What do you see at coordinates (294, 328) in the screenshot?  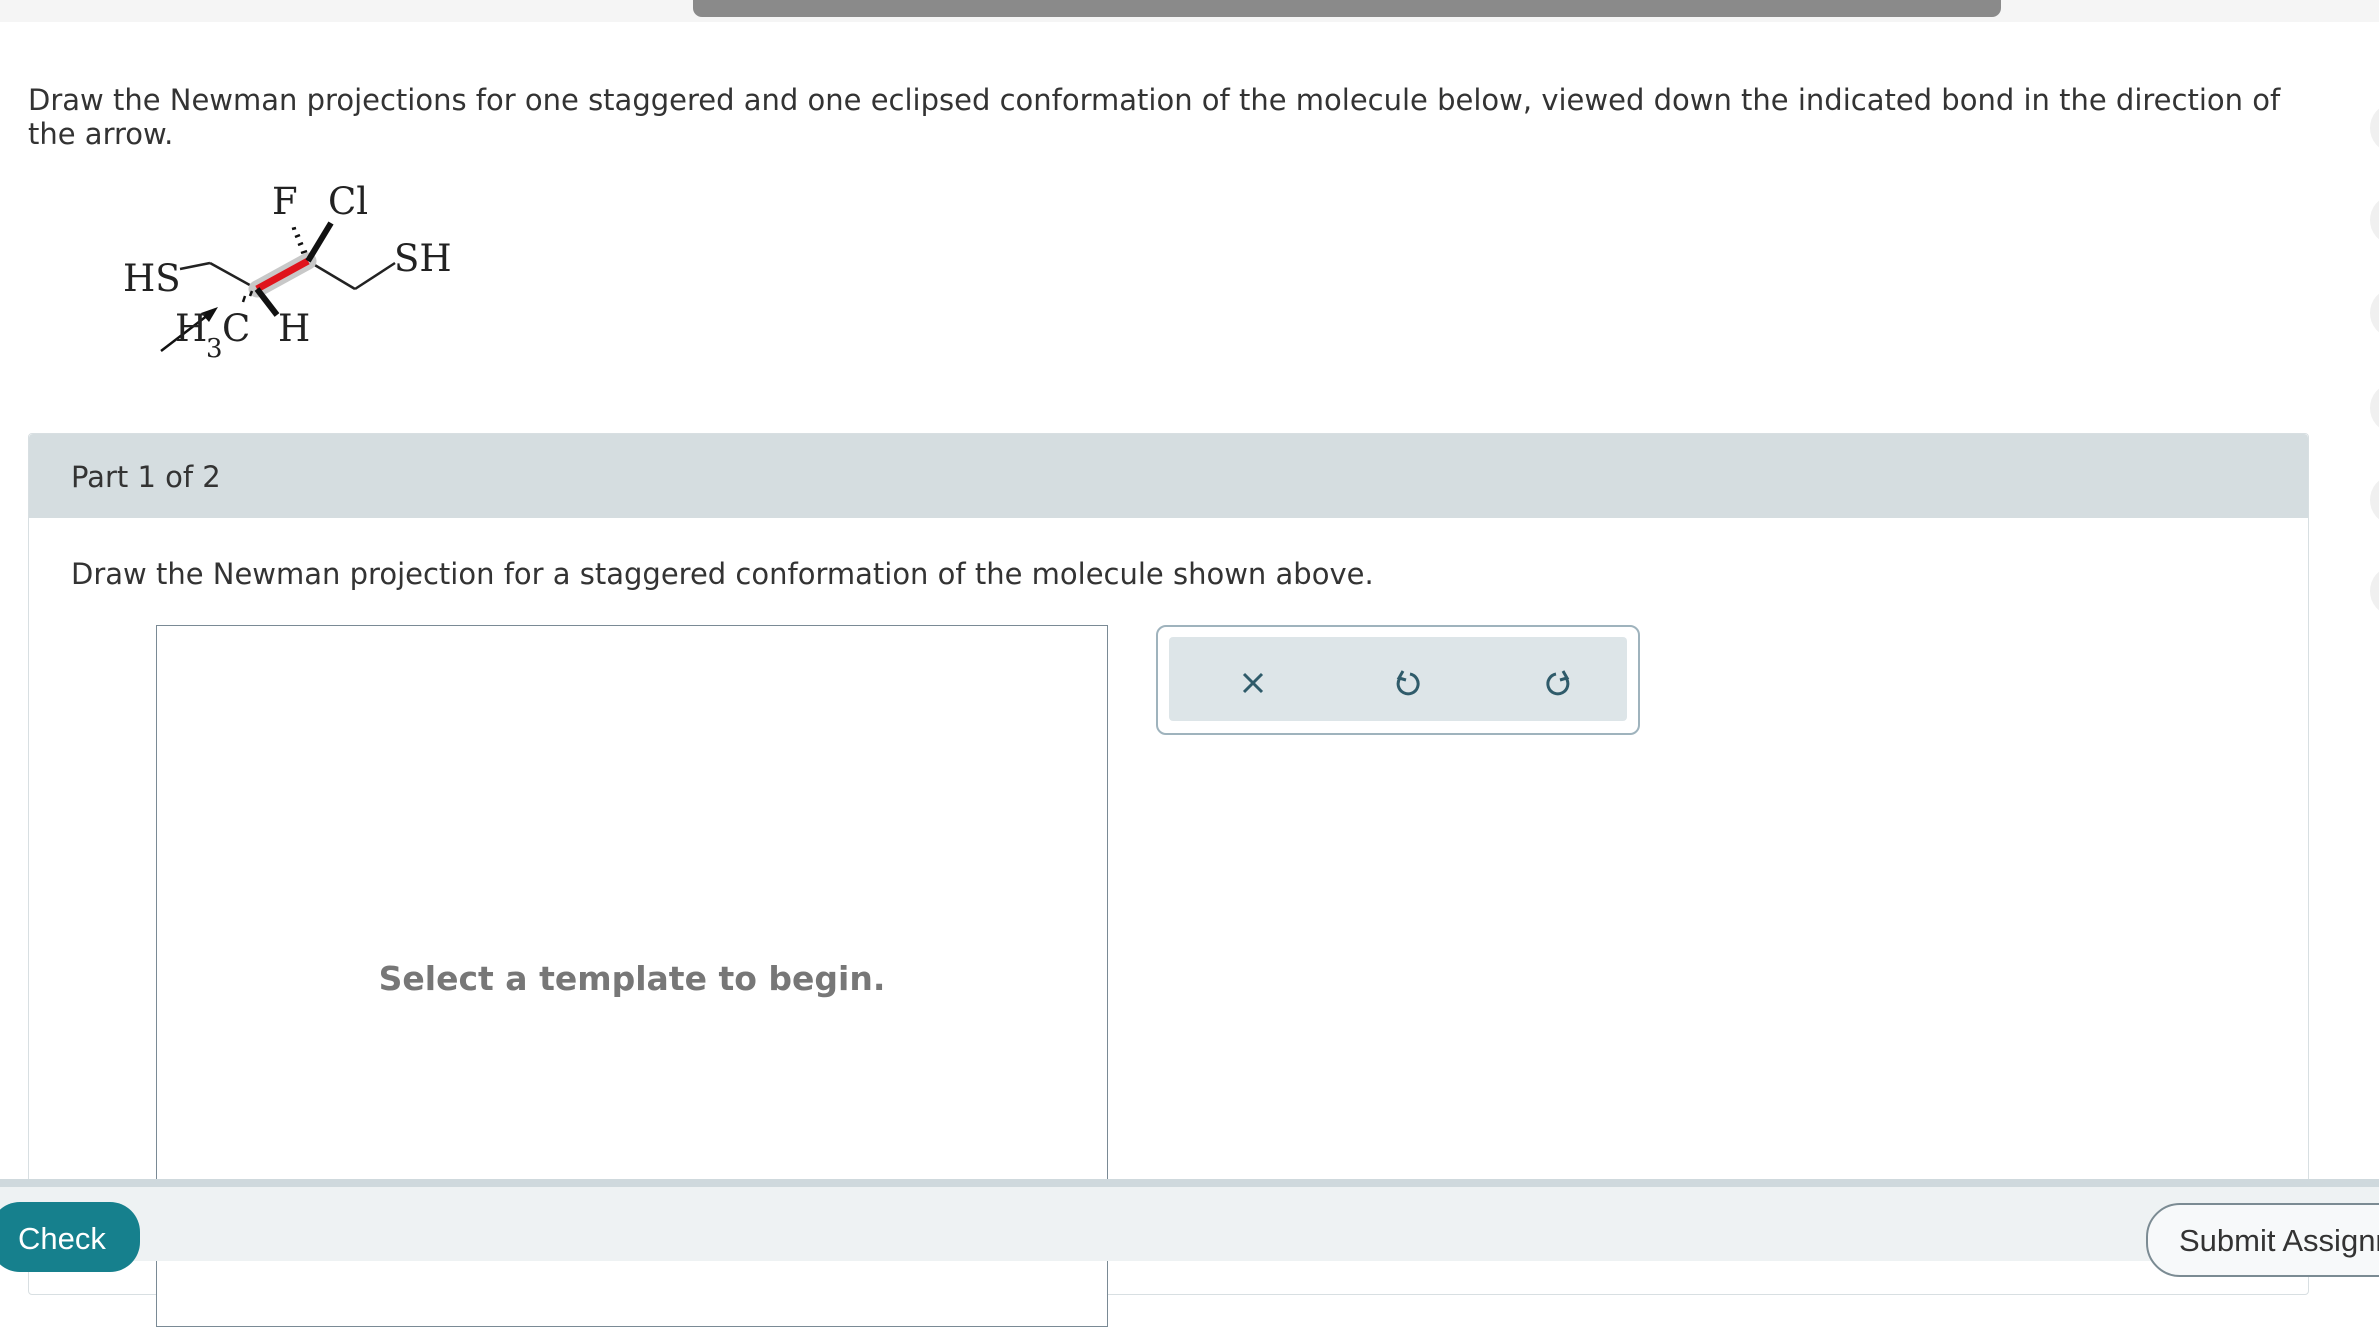 I see `label-h: H` at bounding box center [294, 328].